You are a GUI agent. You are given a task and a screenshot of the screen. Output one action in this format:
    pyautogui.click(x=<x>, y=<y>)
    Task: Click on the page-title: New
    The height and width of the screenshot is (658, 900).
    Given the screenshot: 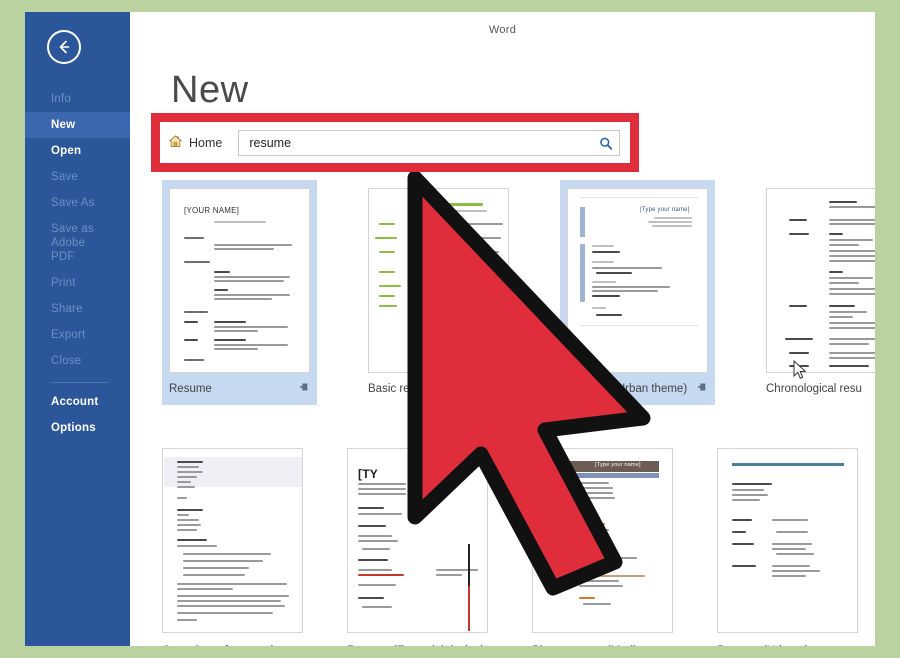 What is the action you would take?
    pyautogui.click(x=210, y=90)
    